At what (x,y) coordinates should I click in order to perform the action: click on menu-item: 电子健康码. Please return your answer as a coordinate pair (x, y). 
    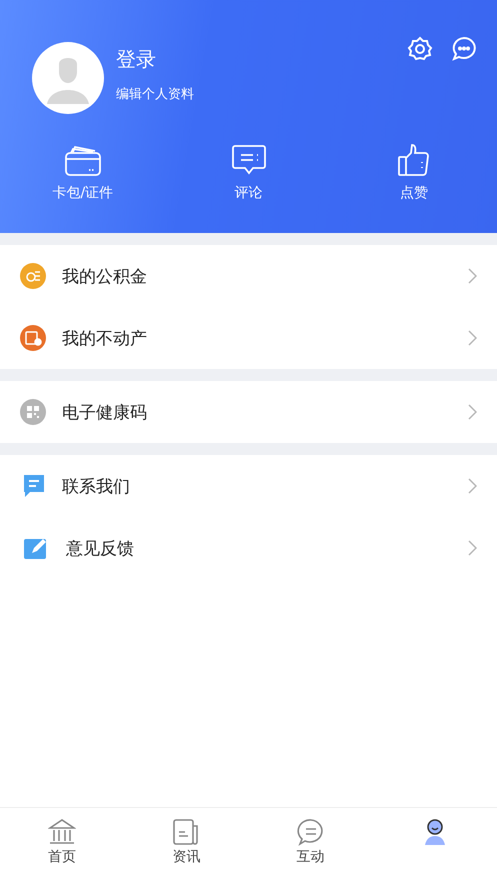
    Looking at the image, I should click on (248, 412).